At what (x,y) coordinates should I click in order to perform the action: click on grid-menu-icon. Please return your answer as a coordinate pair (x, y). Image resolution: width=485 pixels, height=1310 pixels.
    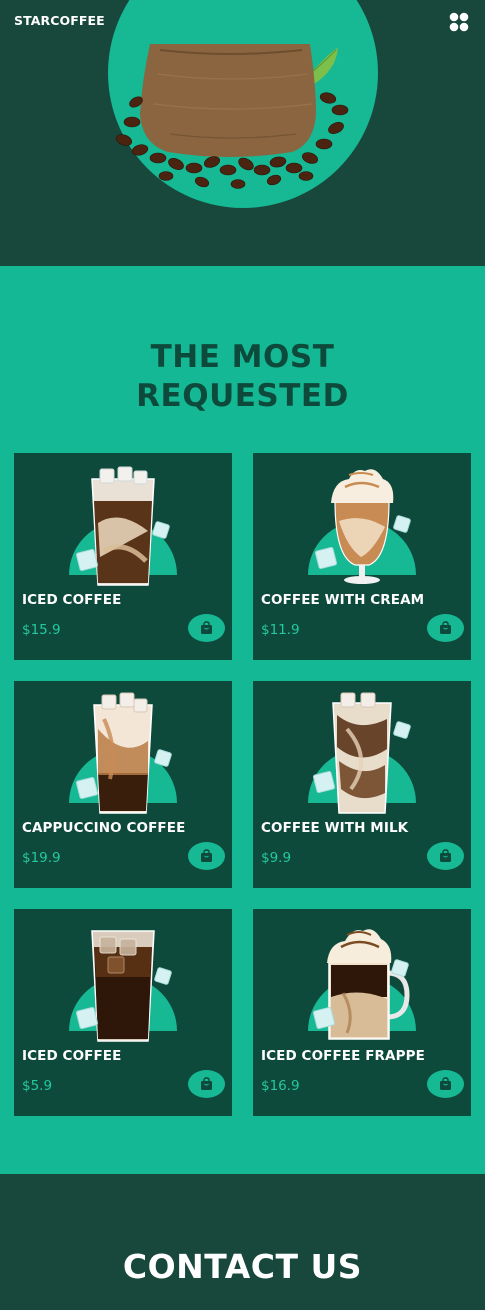
    Looking at the image, I should click on (459, 22).